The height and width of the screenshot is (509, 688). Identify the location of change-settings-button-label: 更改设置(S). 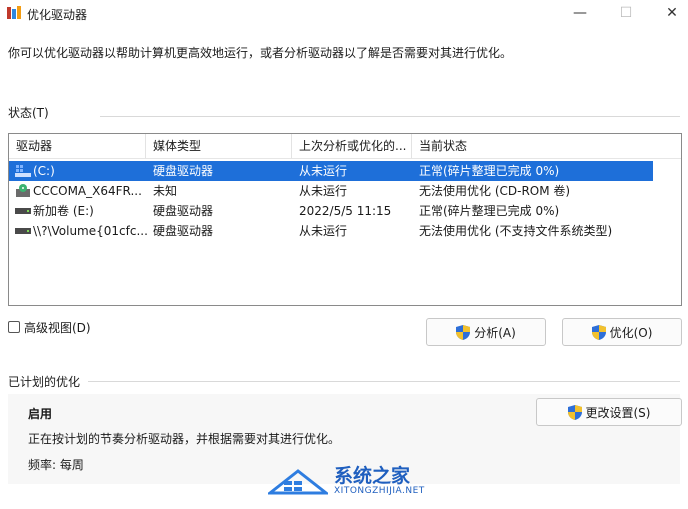
(618, 412).